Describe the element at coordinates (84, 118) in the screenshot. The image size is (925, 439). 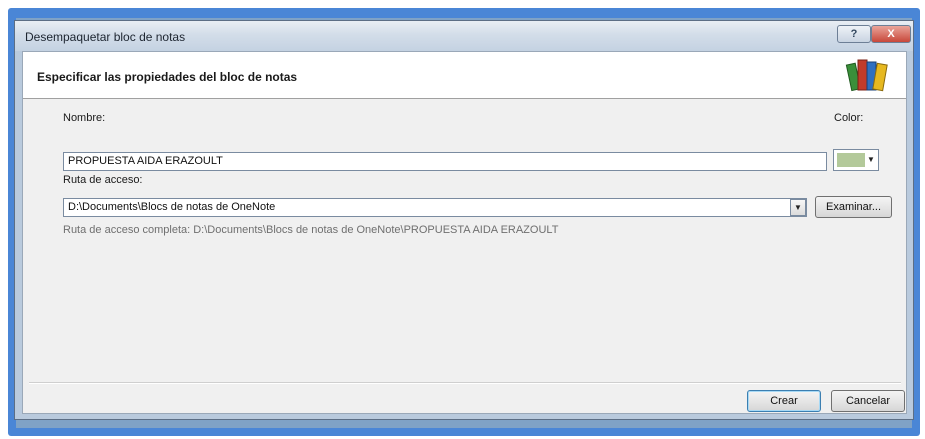
I see `name-label: Nombre:` at that location.